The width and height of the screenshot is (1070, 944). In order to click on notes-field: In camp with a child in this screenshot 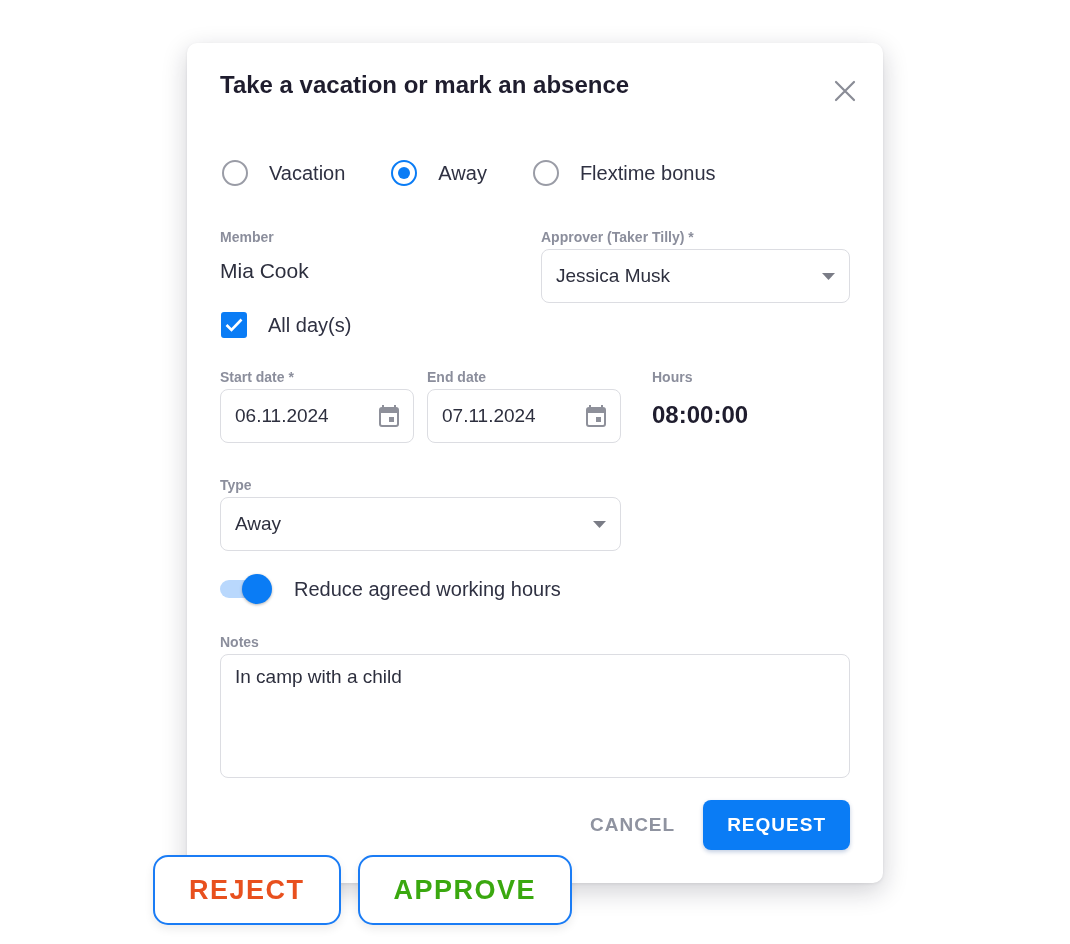, I will do `click(535, 716)`.